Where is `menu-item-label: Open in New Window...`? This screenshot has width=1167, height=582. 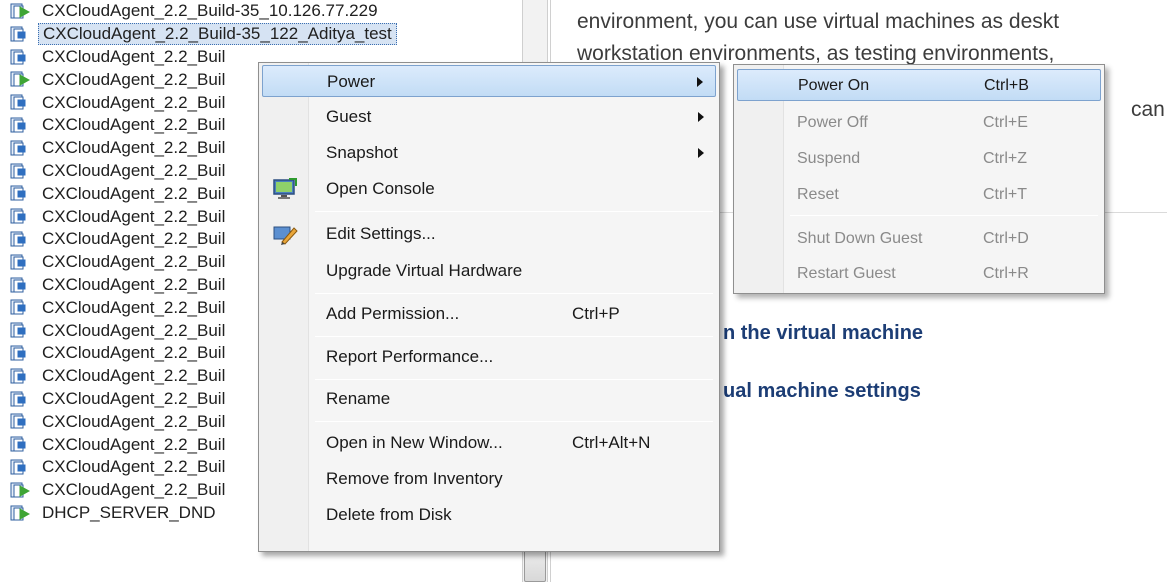 menu-item-label: Open in New Window... is located at coordinates (414, 442).